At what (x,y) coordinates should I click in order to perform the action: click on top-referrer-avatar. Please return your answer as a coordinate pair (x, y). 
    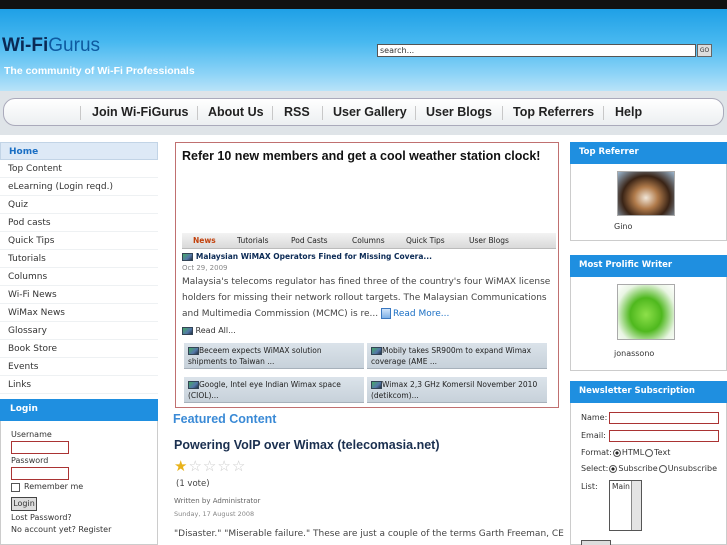
    Looking at the image, I should click on (646, 193).